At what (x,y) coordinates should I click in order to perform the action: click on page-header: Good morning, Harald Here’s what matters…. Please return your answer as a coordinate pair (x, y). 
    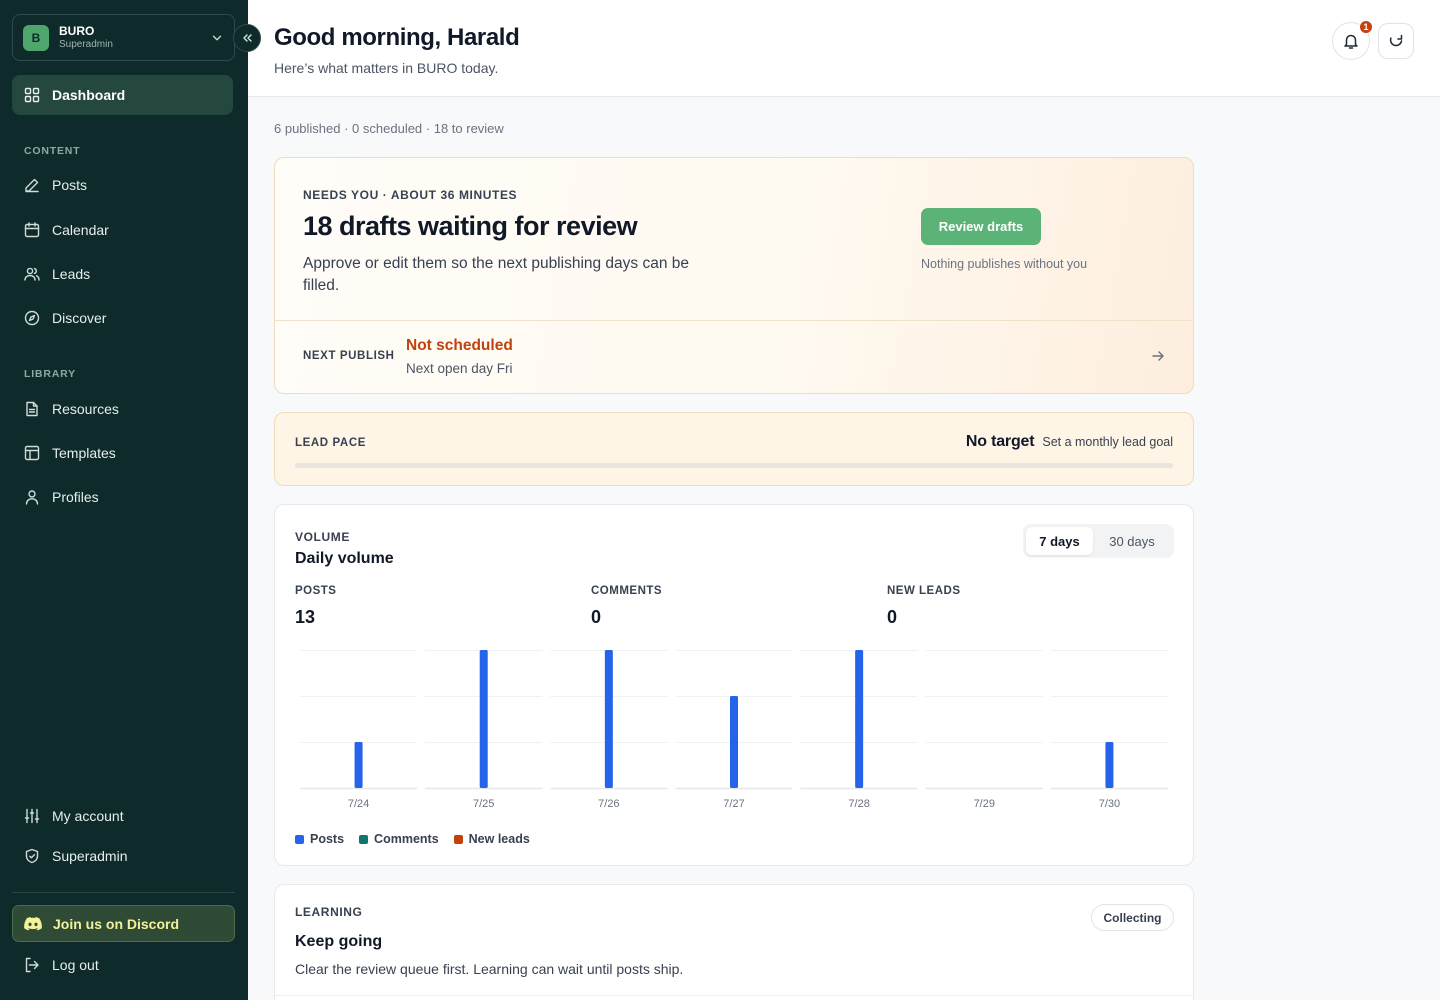
    Looking at the image, I should click on (844, 48).